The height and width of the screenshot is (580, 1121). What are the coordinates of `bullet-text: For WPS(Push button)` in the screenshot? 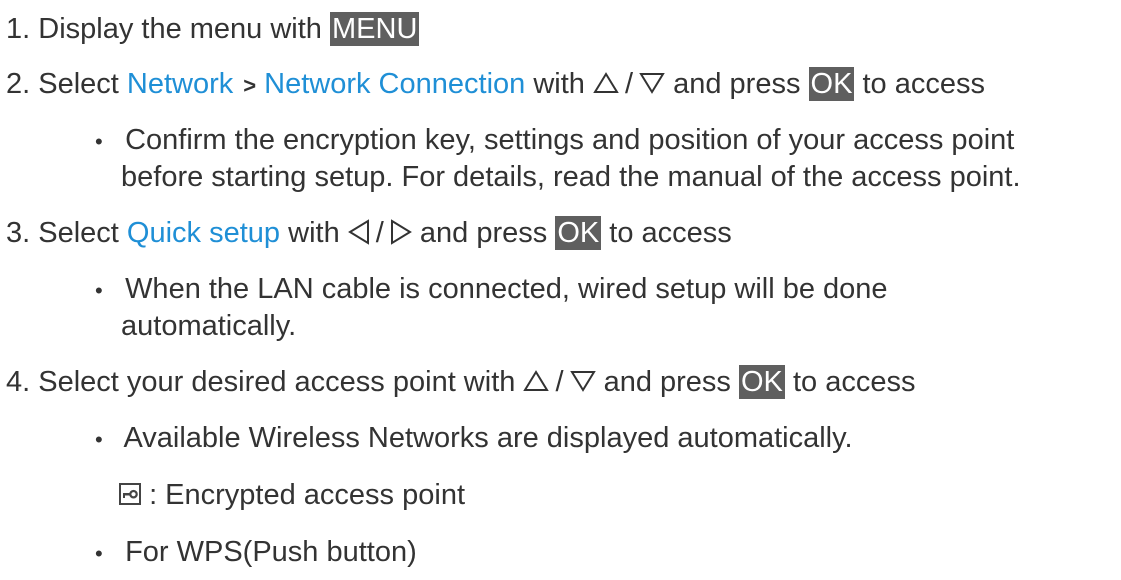 It's located at (271, 552).